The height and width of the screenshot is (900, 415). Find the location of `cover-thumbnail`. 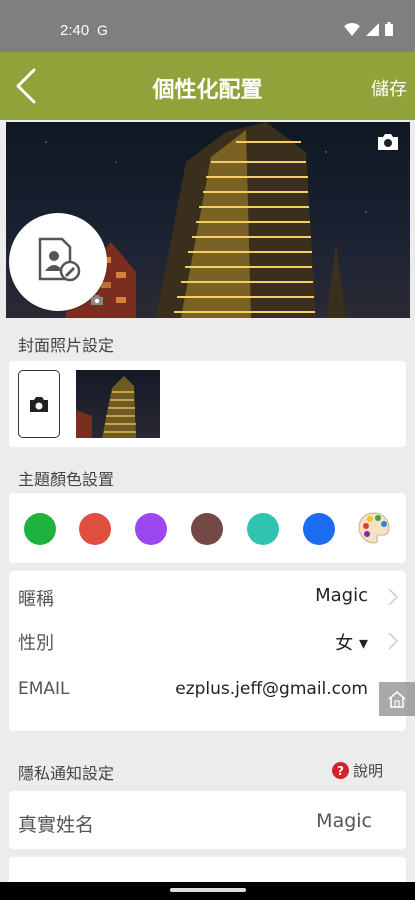

cover-thumbnail is located at coordinates (118, 404).